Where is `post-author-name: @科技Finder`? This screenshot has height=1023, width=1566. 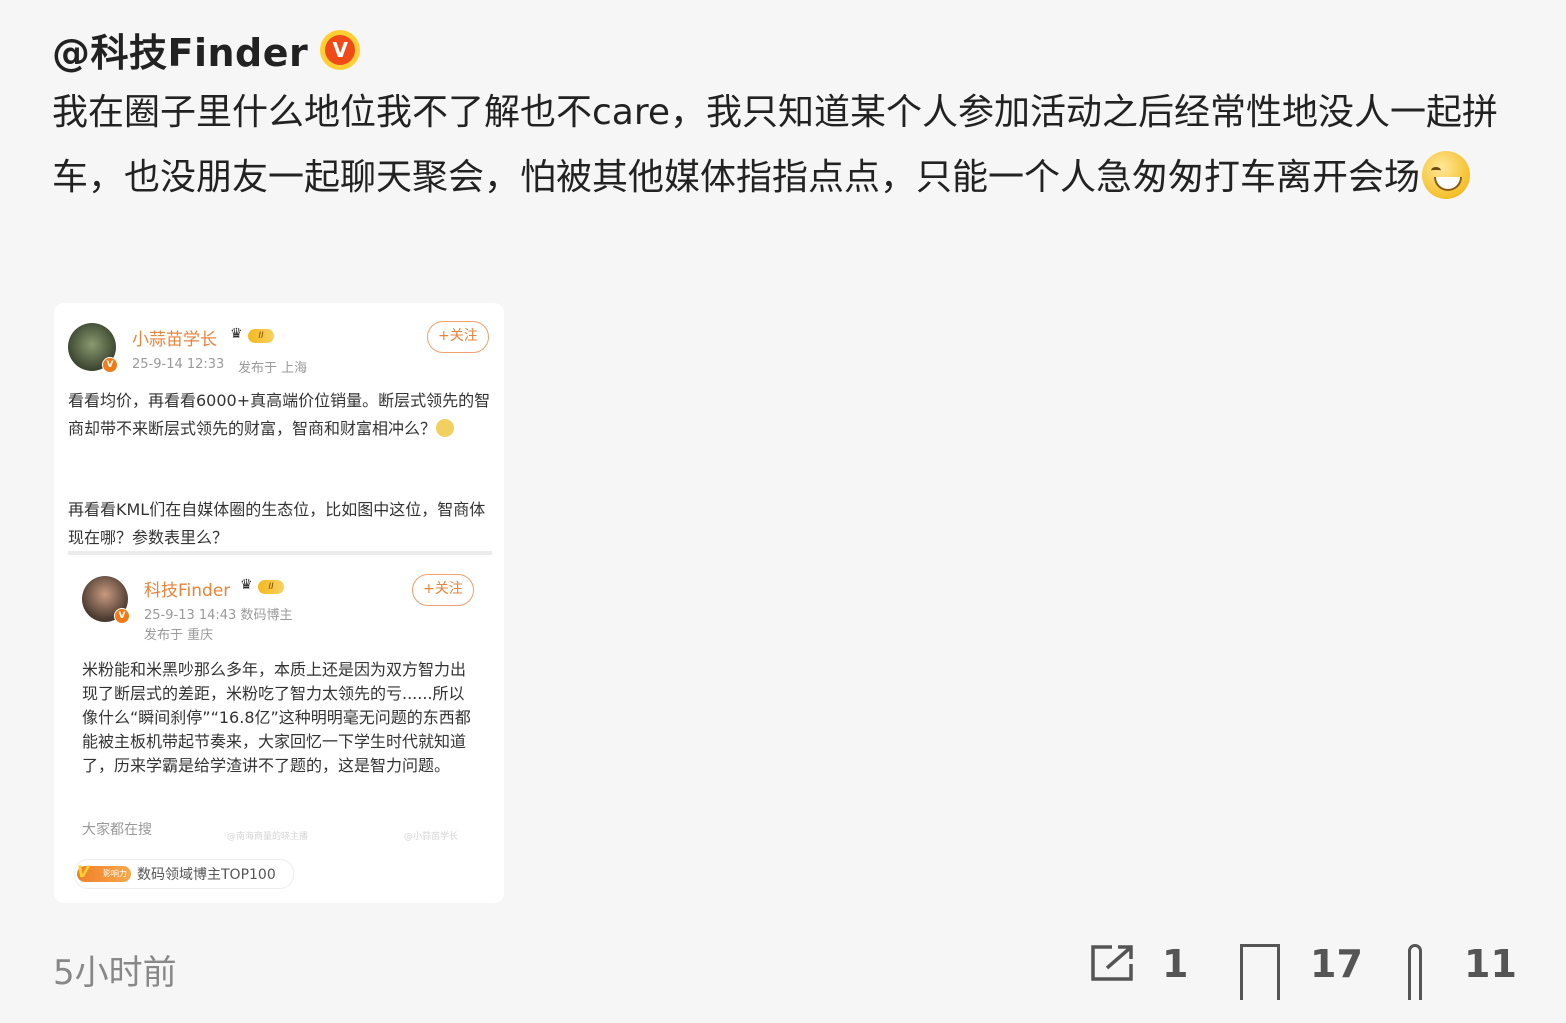
post-author-name: @科技Finder is located at coordinates (180, 49).